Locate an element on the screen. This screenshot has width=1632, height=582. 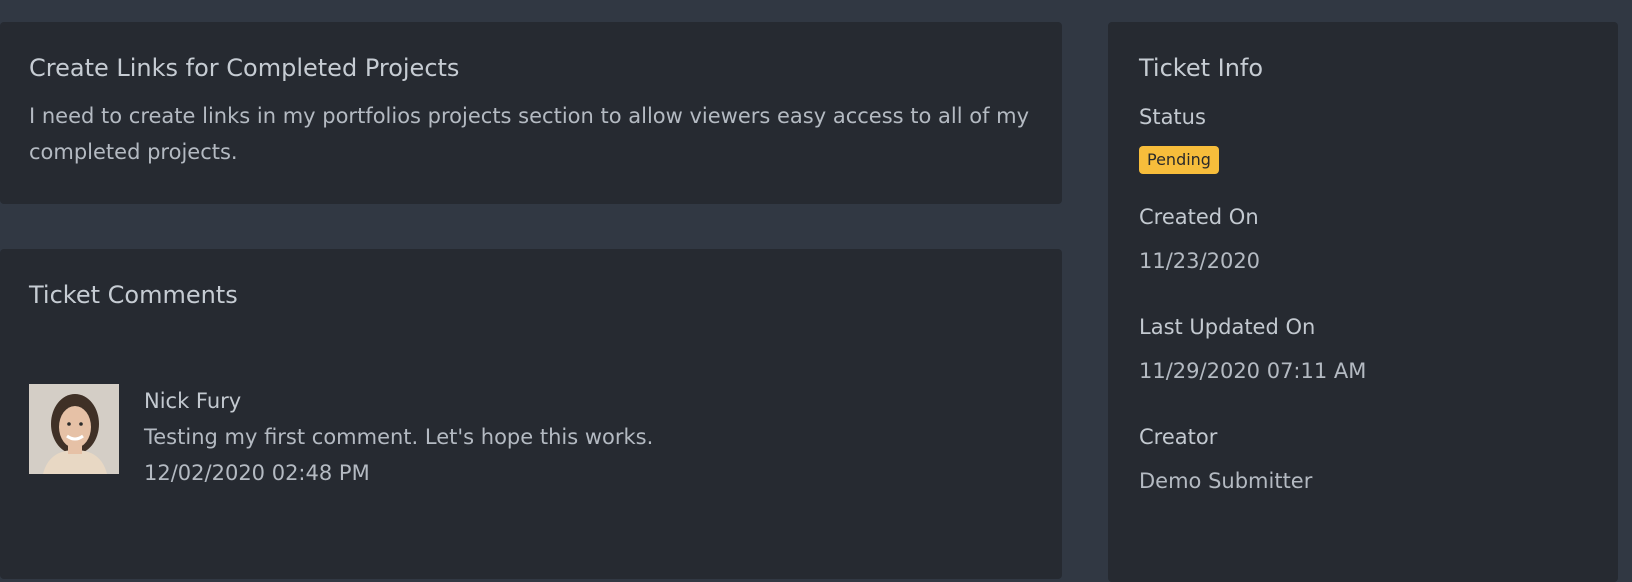
created-value: 11/23/2020 is located at coordinates (1200, 261).